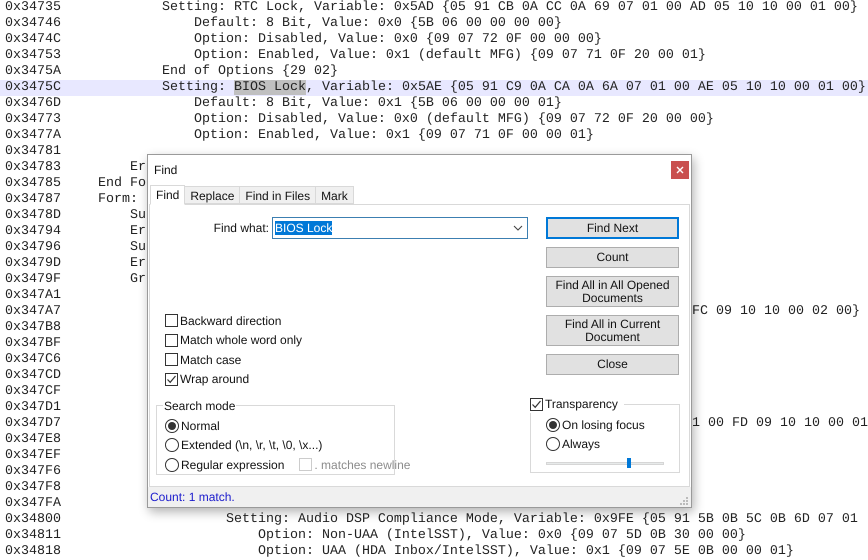 This screenshot has height=560, width=868. Describe the element at coordinates (211, 360) in the screenshot. I see `checkbox-label: Match case` at that location.